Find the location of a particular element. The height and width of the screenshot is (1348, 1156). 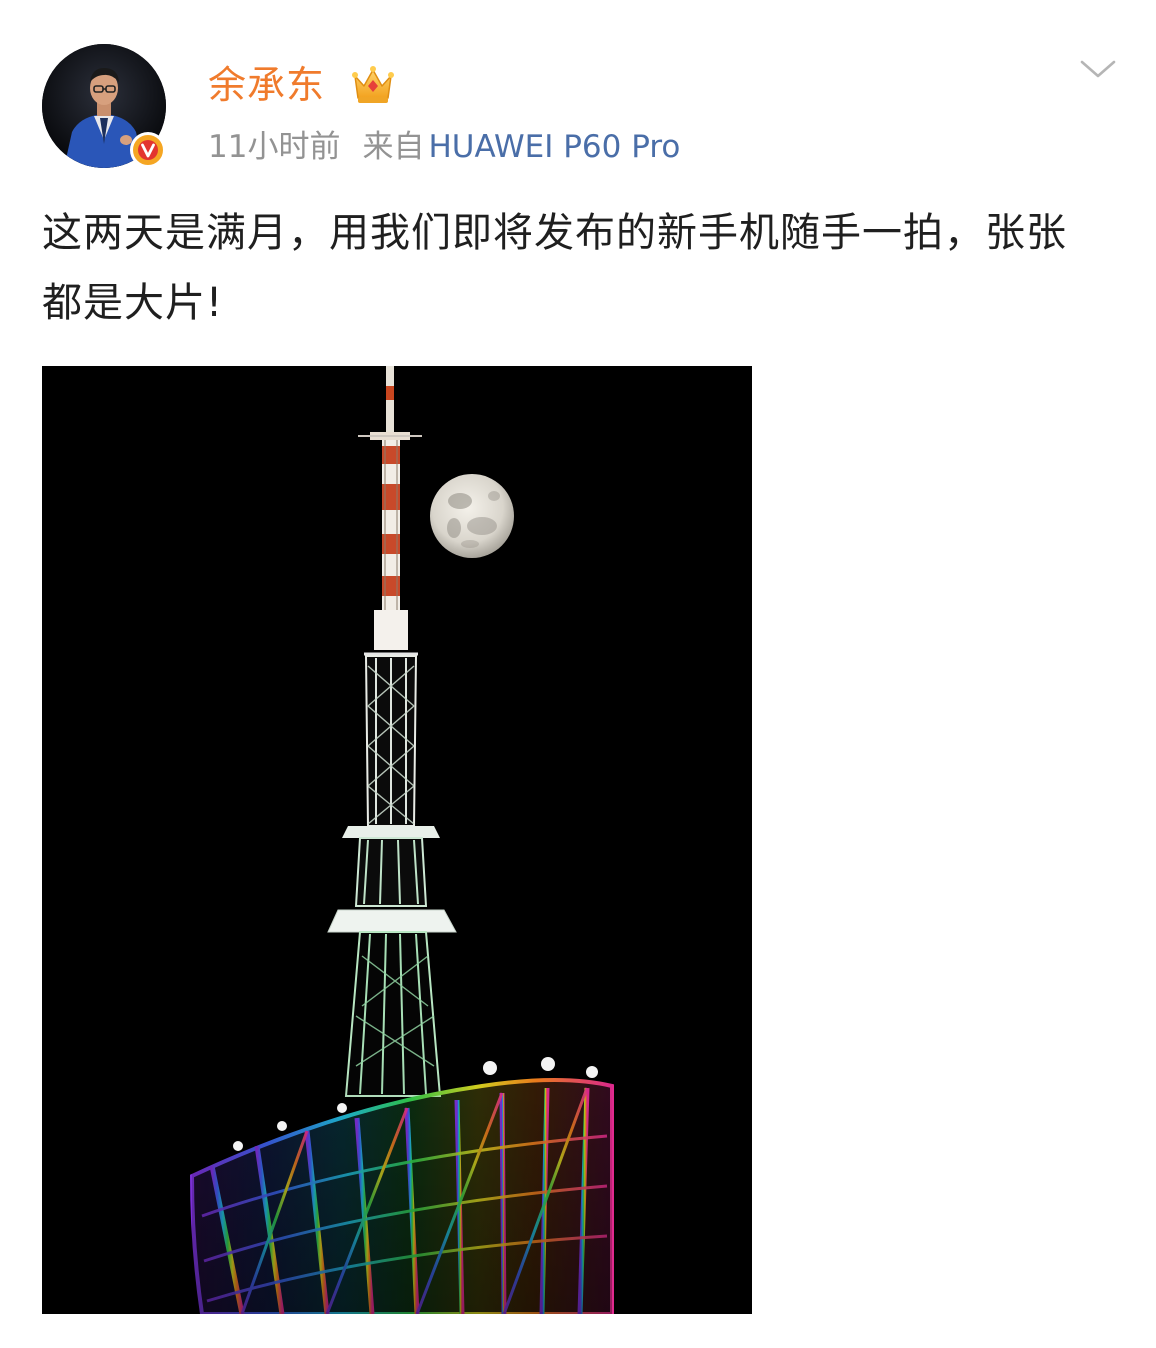

moon is located at coordinates (472, 516).